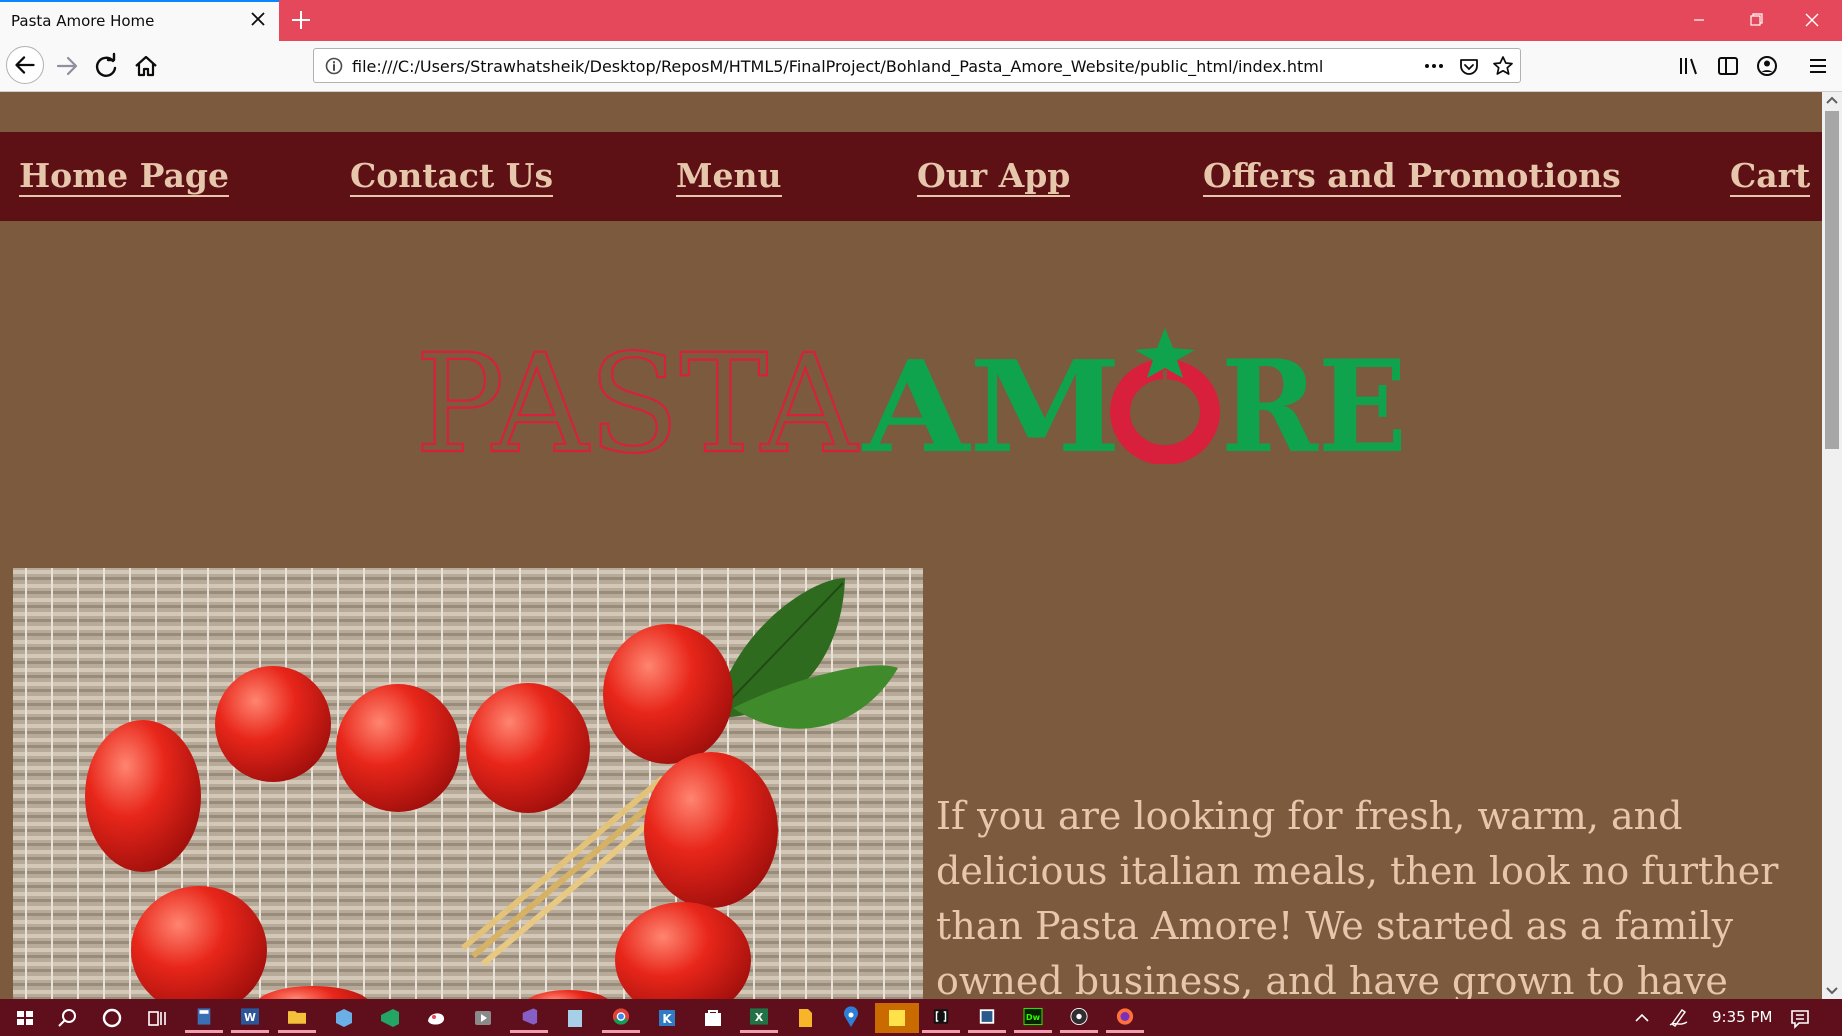 This screenshot has height=1036, width=1842. I want to click on terminal-icon, so click(987, 1018).